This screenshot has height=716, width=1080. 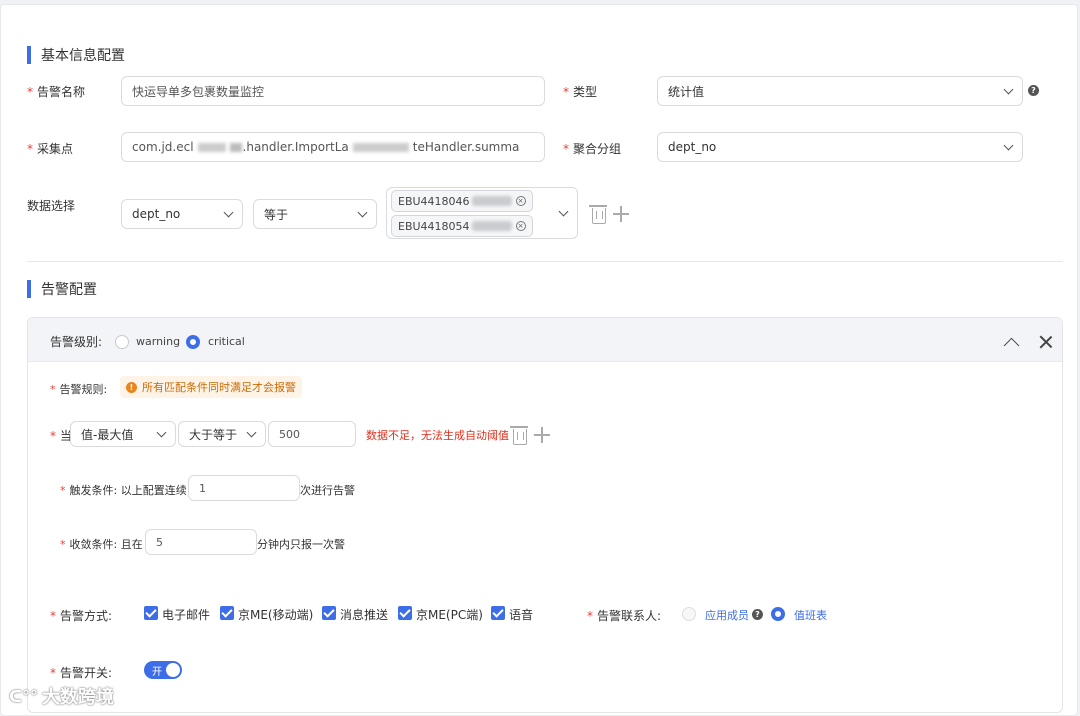 I want to click on threshold-input: 500, so click(x=312, y=434).